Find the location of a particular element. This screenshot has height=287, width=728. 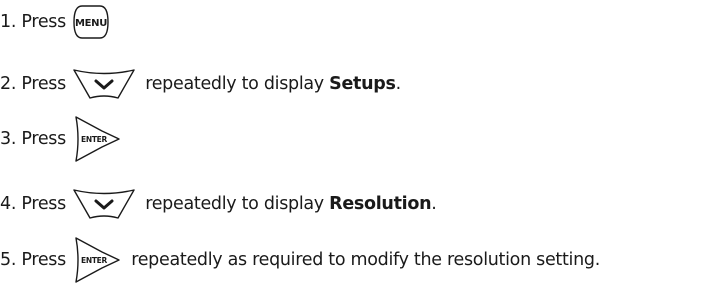

instruction-step-2: 2. Press repeatedly to display Setups . is located at coordinates (200, 84).